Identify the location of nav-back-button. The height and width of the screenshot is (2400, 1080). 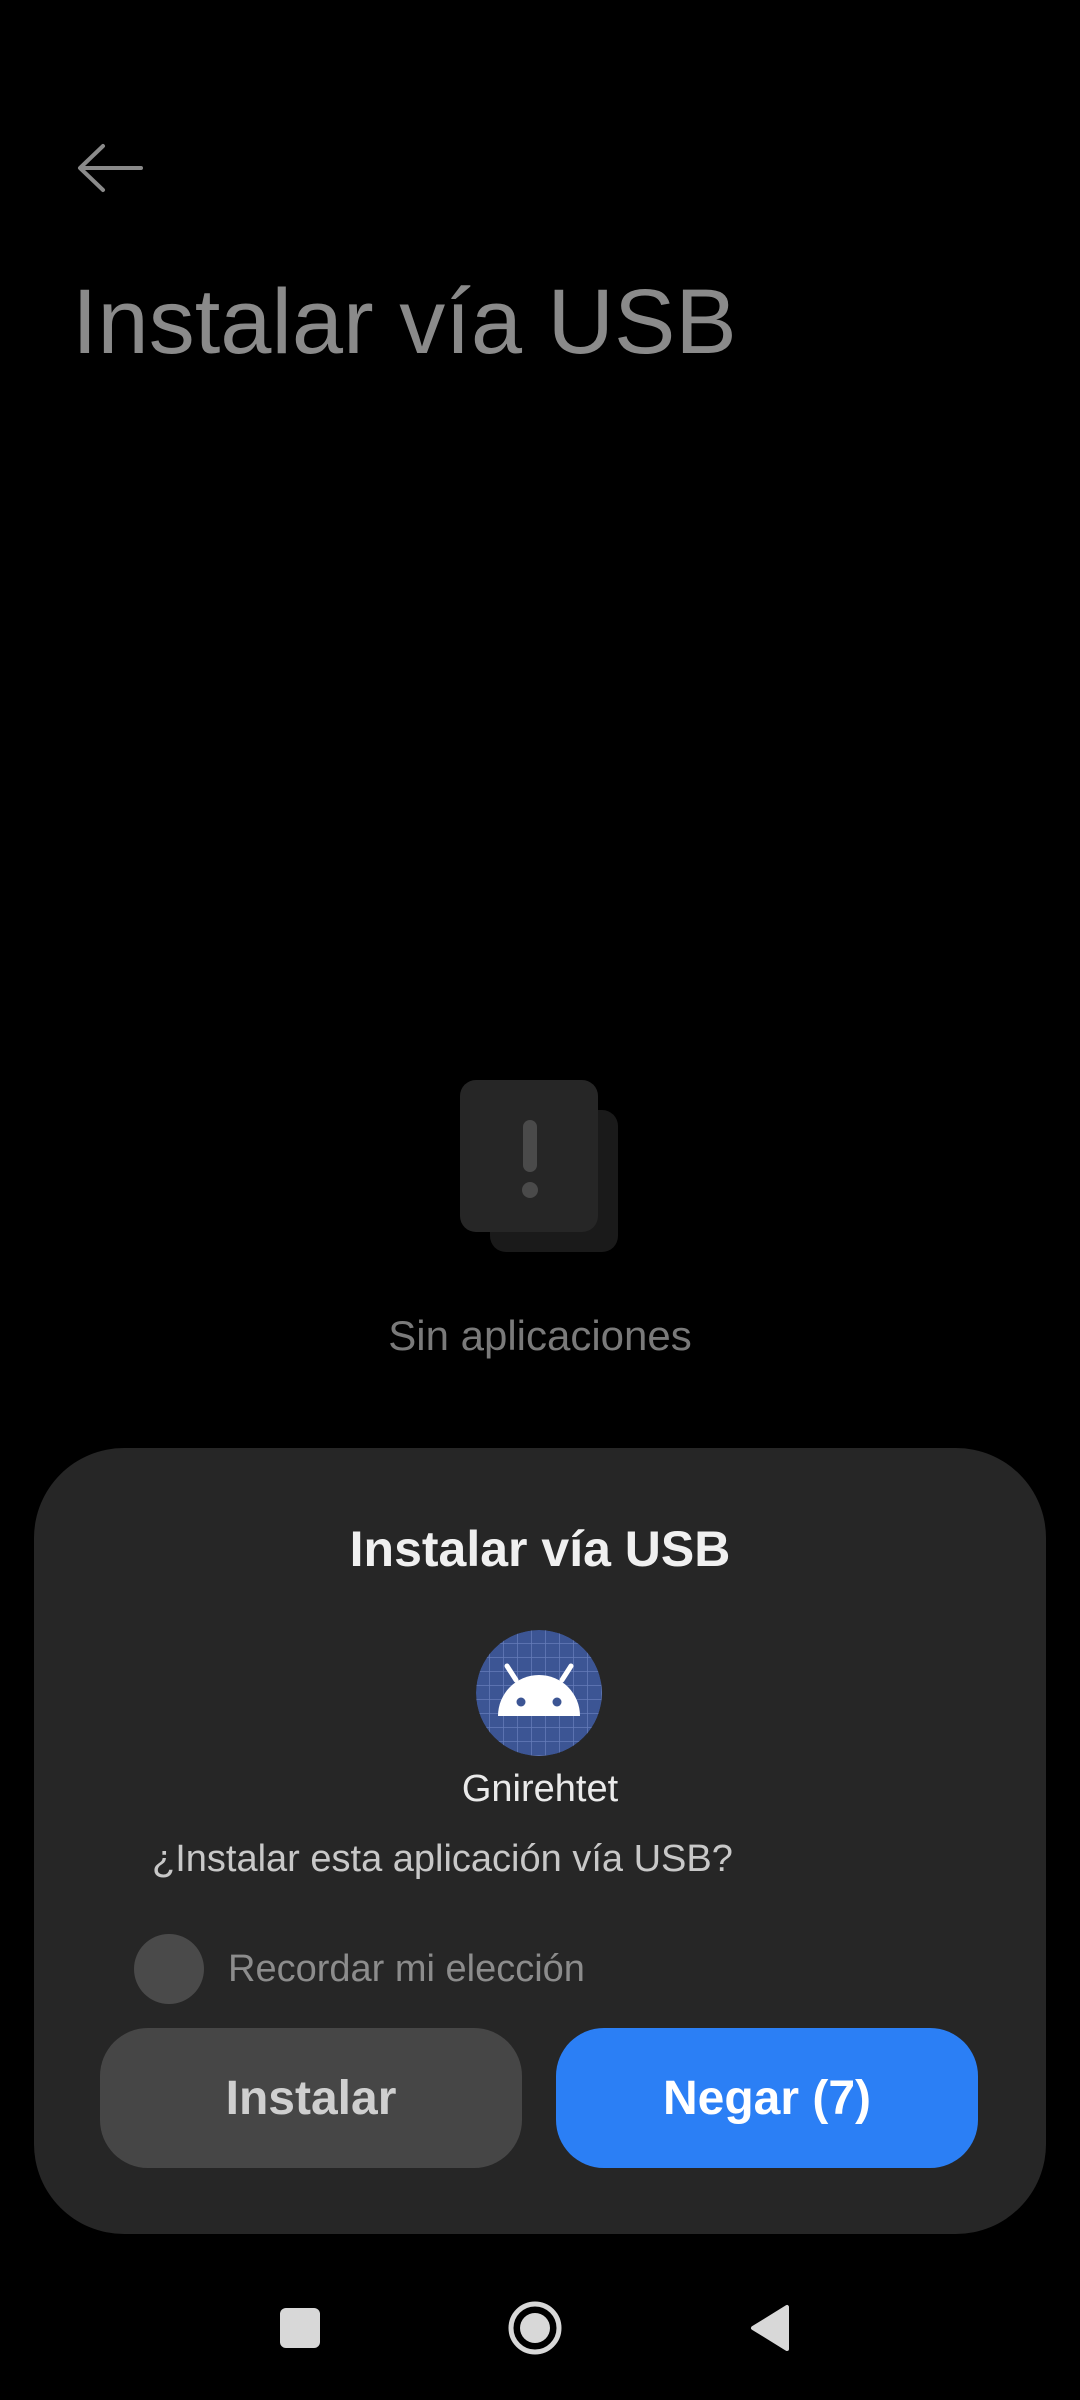
(770, 2330).